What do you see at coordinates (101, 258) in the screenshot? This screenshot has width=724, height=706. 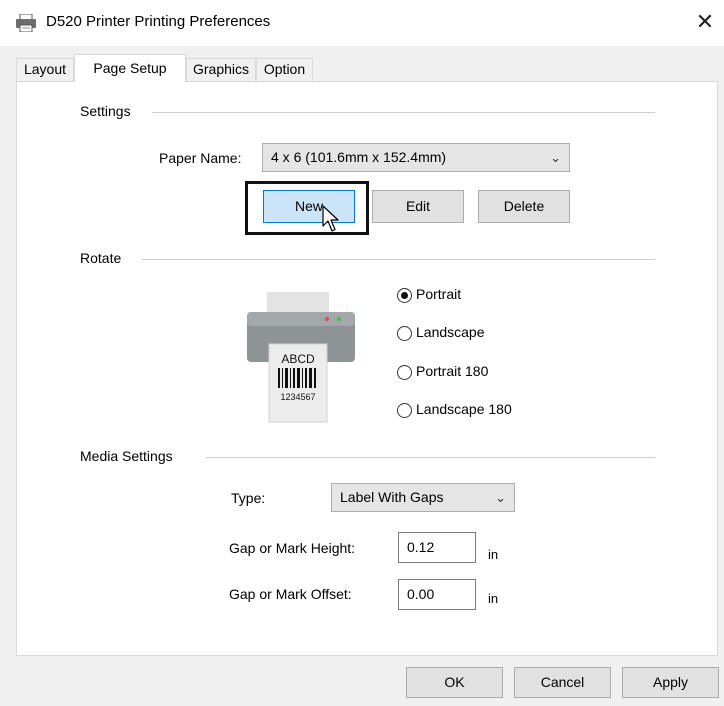 I see `rotate-group-label: Rotate` at bounding box center [101, 258].